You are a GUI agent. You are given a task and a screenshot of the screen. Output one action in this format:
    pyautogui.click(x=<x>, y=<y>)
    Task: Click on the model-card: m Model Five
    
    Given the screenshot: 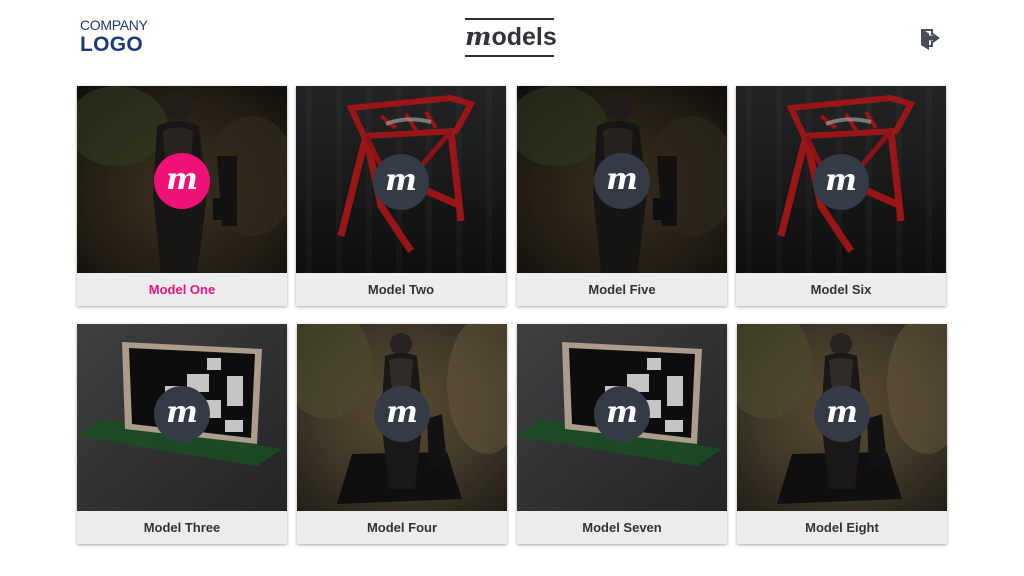 What is the action you would take?
    pyautogui.click(x=622, y=196)
    